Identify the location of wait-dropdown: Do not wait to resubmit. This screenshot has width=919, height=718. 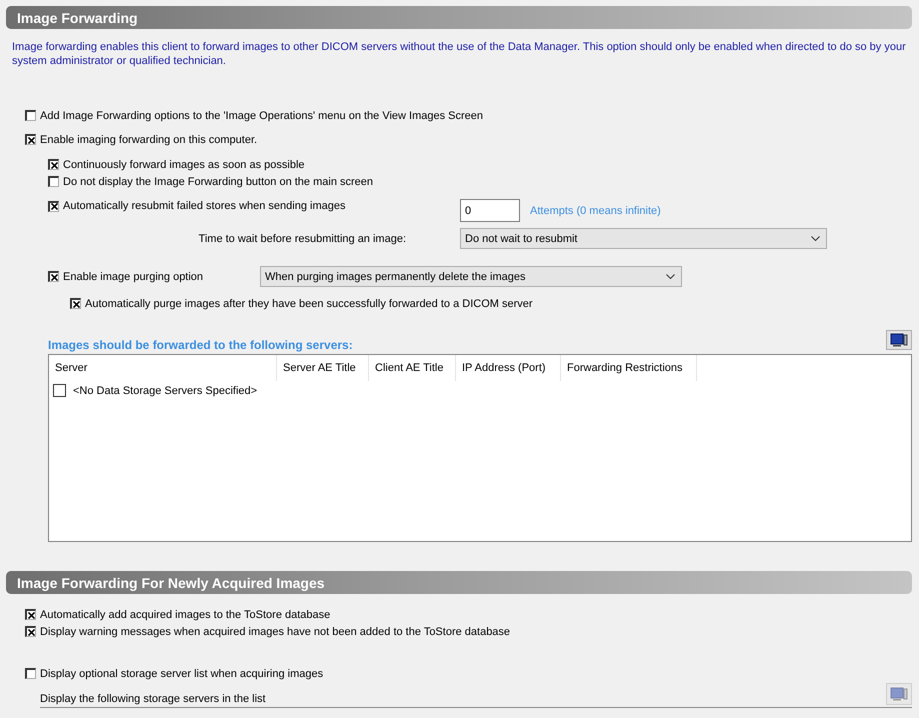
(643, 238).